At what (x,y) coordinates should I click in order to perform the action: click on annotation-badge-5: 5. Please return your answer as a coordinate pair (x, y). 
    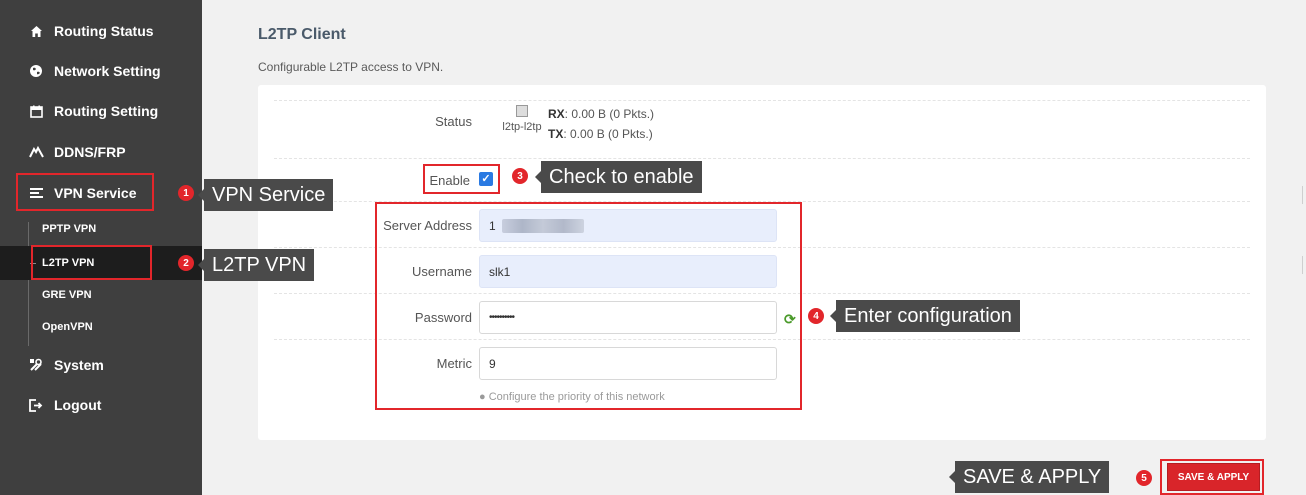
    Looking at the image, I should click on (1144, 478).